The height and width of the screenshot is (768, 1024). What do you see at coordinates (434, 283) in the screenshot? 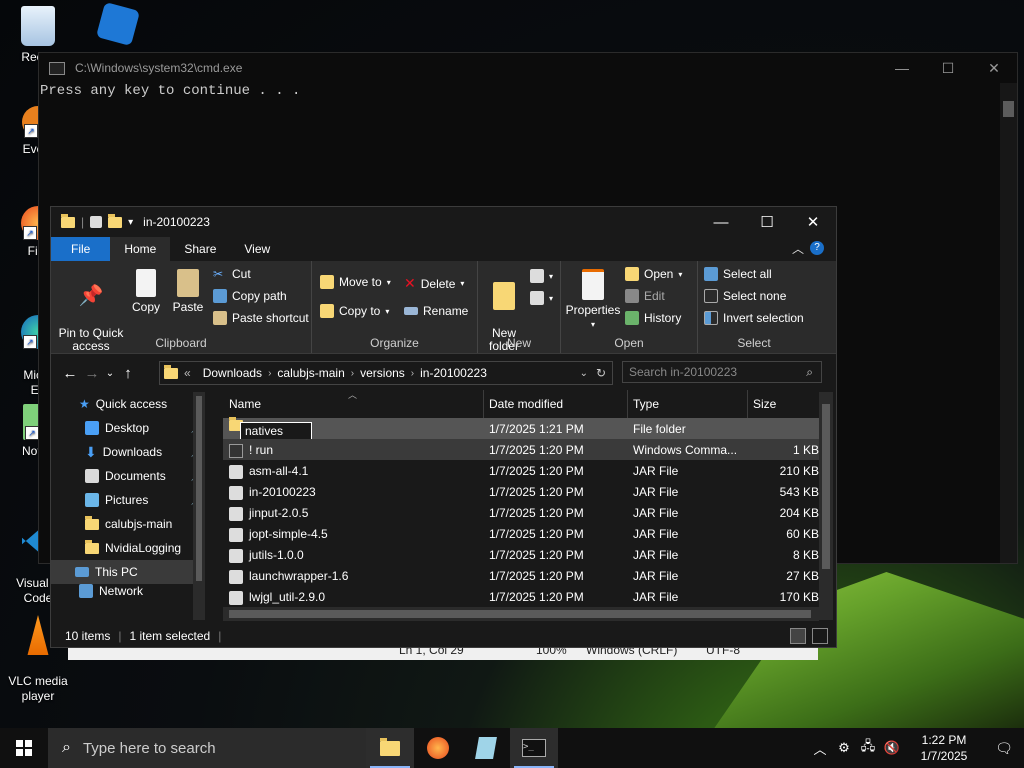
I see `delete-button: ✕ Delete ▾` at bounding box center [434, 283].